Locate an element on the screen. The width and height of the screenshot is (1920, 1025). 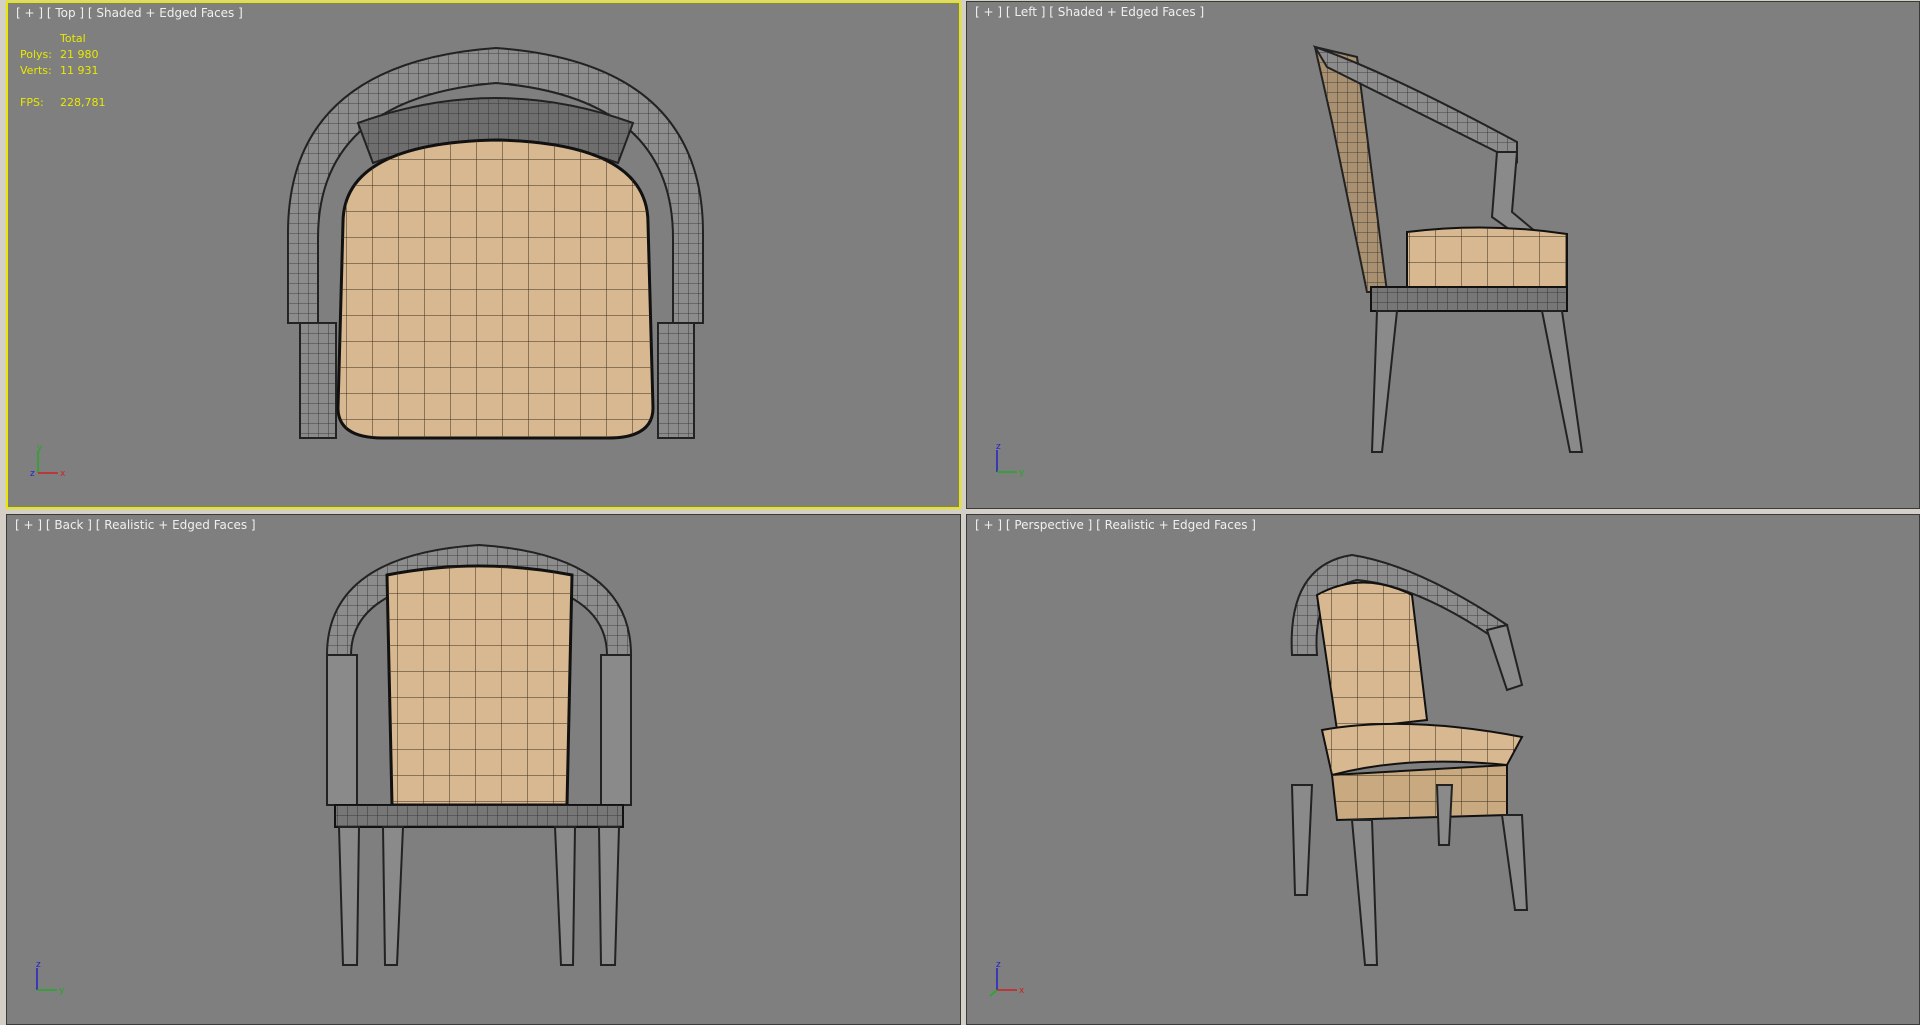
axis-gizmo: y x z is located at coordinates (48, 463).